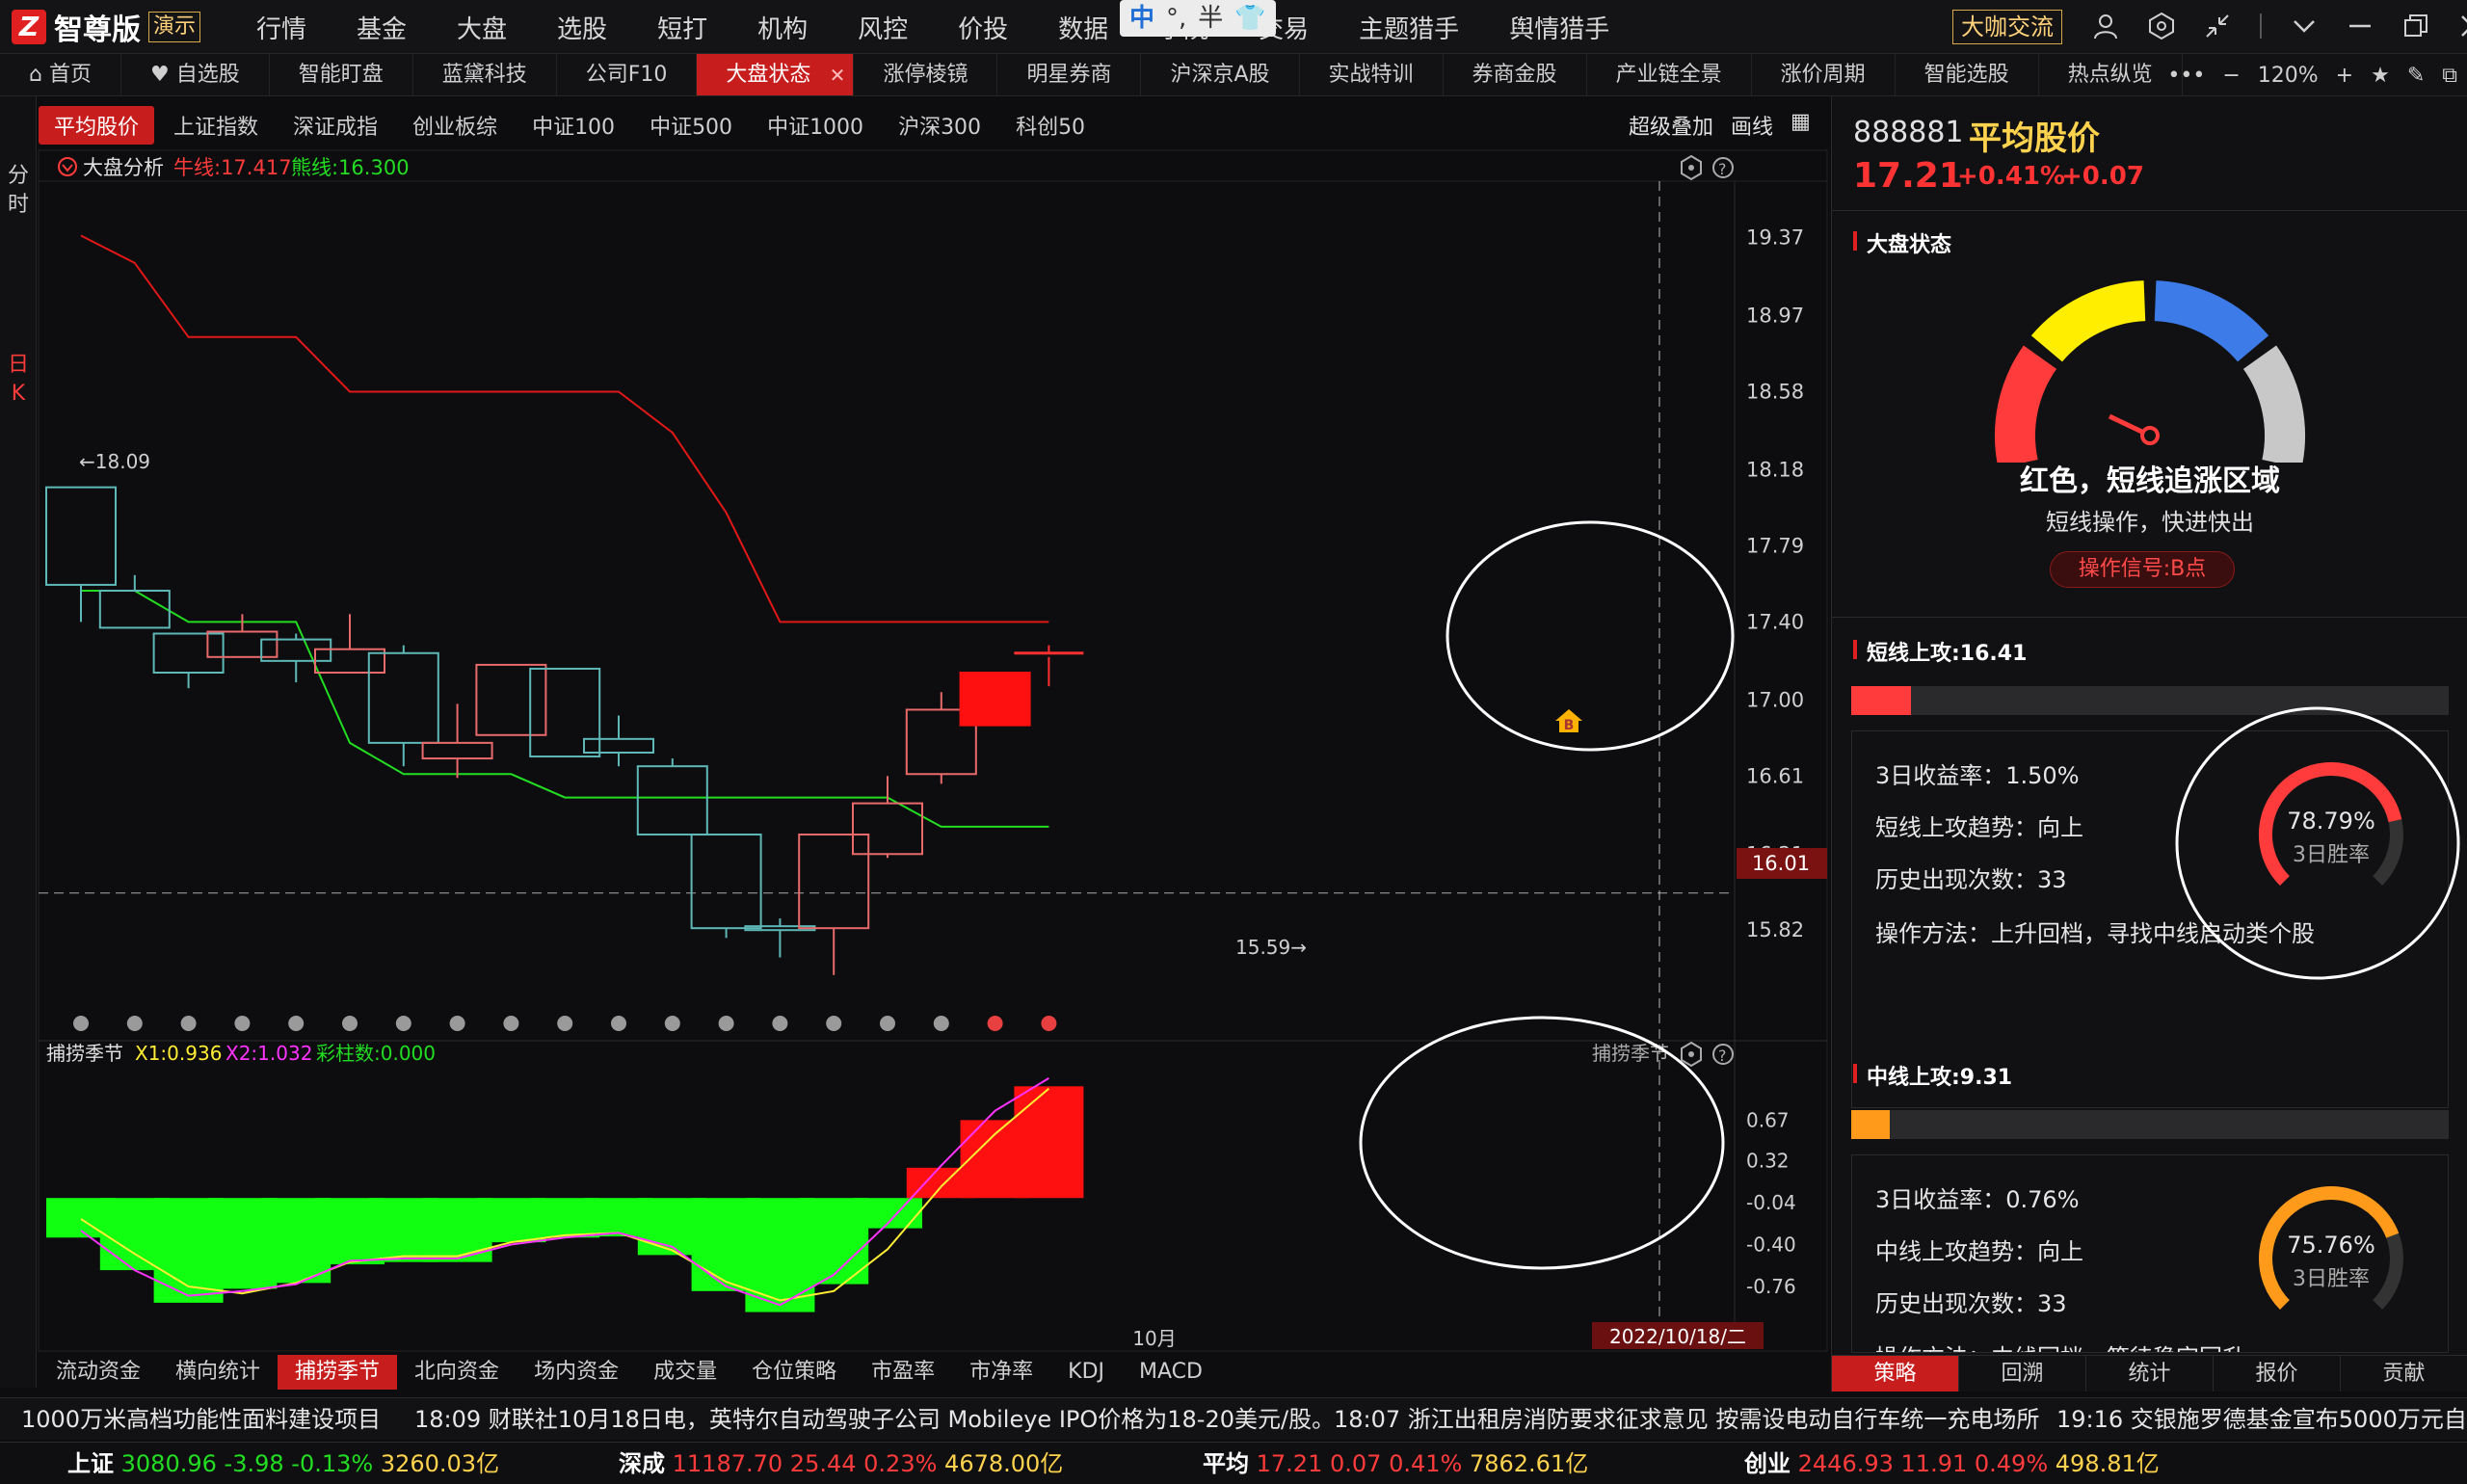 The image size is (2467, 1484). Describe the element at coordinates (1775, 391) in the screenshot. I see `price-tick-label: 18.58` at that location.